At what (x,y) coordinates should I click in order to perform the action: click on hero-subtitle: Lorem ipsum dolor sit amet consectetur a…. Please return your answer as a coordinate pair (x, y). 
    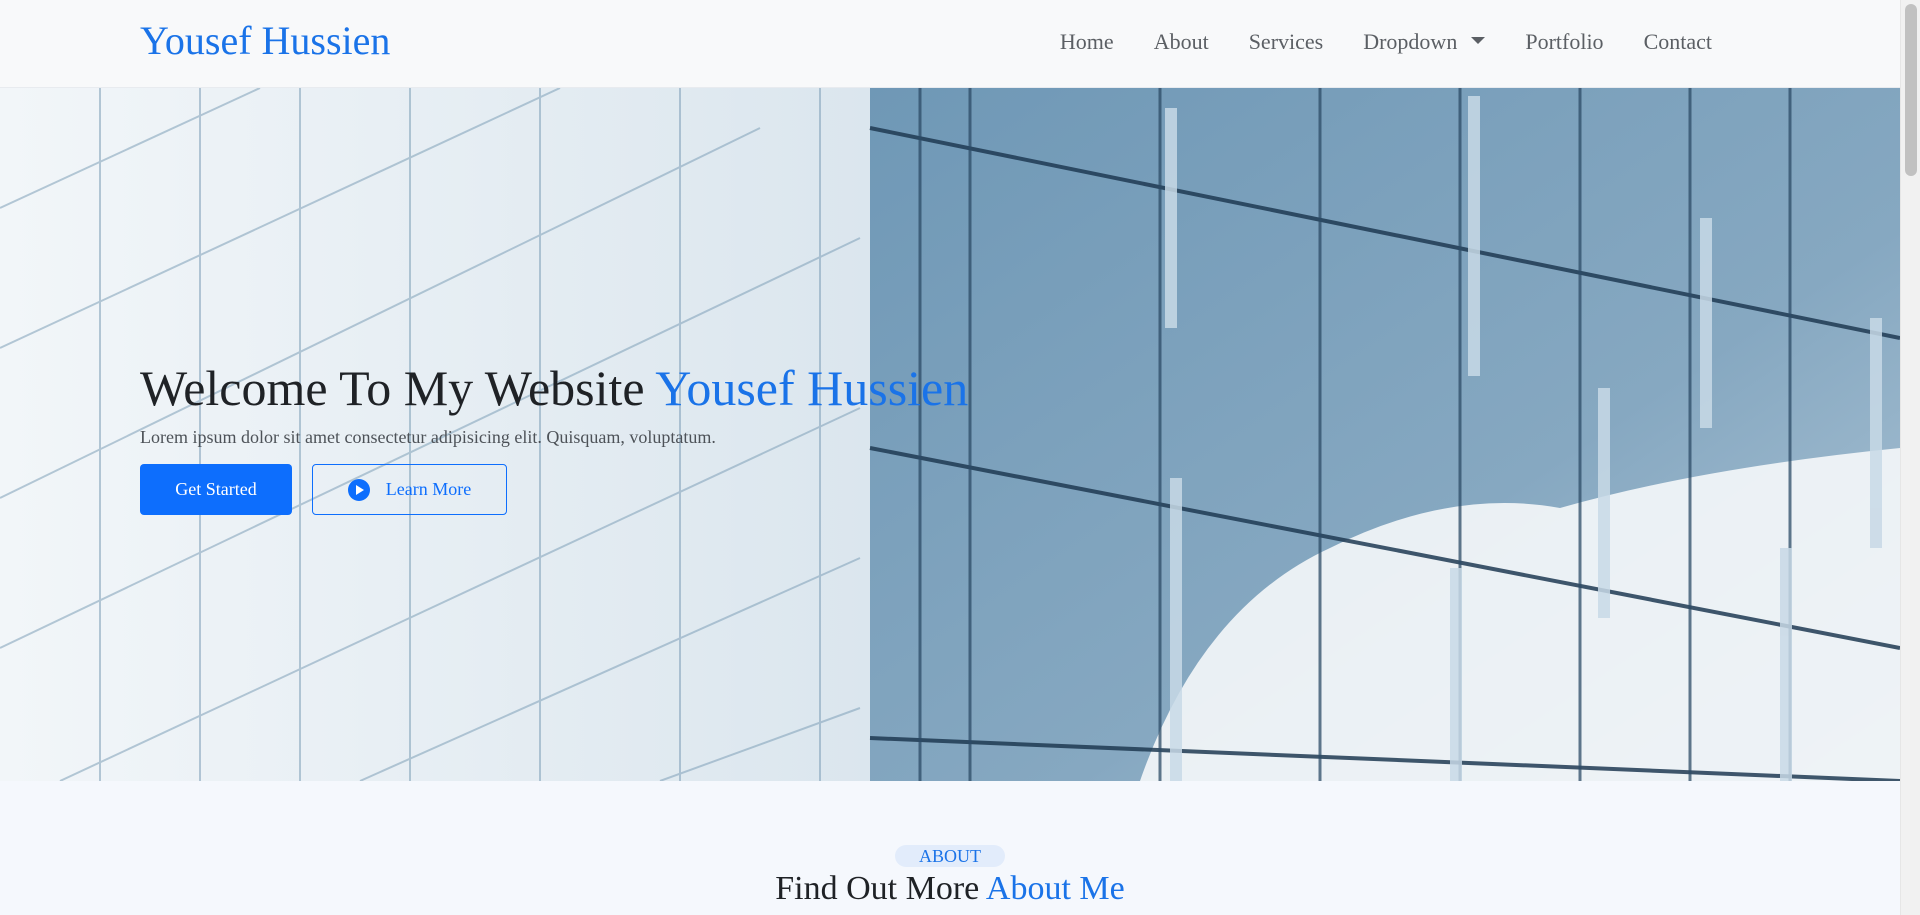
    Looking at the image, I should click on (428, 437).